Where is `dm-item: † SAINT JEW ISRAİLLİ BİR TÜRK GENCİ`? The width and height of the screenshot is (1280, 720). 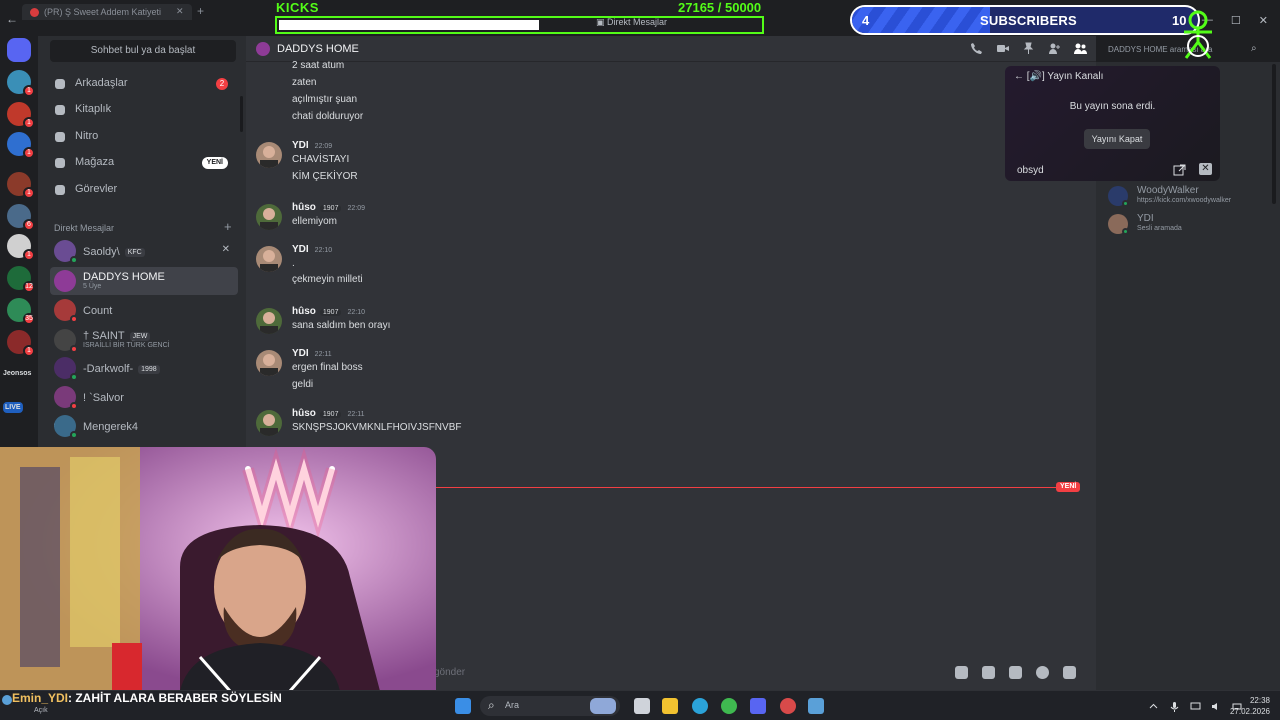 dm-item: † SAINT JEW ISRAİLLİ BİR TÜRK GENCİ is located at coordinates (144, 340).